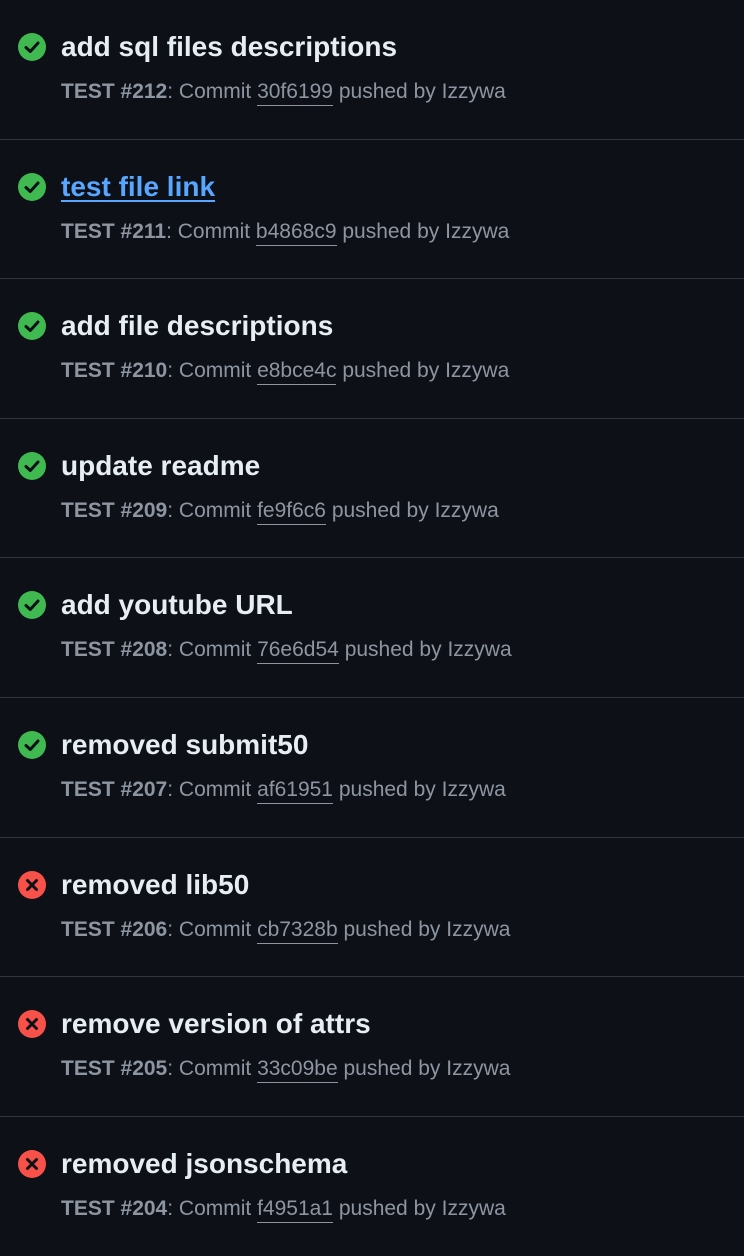 The image size is (744, 1256). I want to click on run-title-link: add youtube URL, so click(177, 605).